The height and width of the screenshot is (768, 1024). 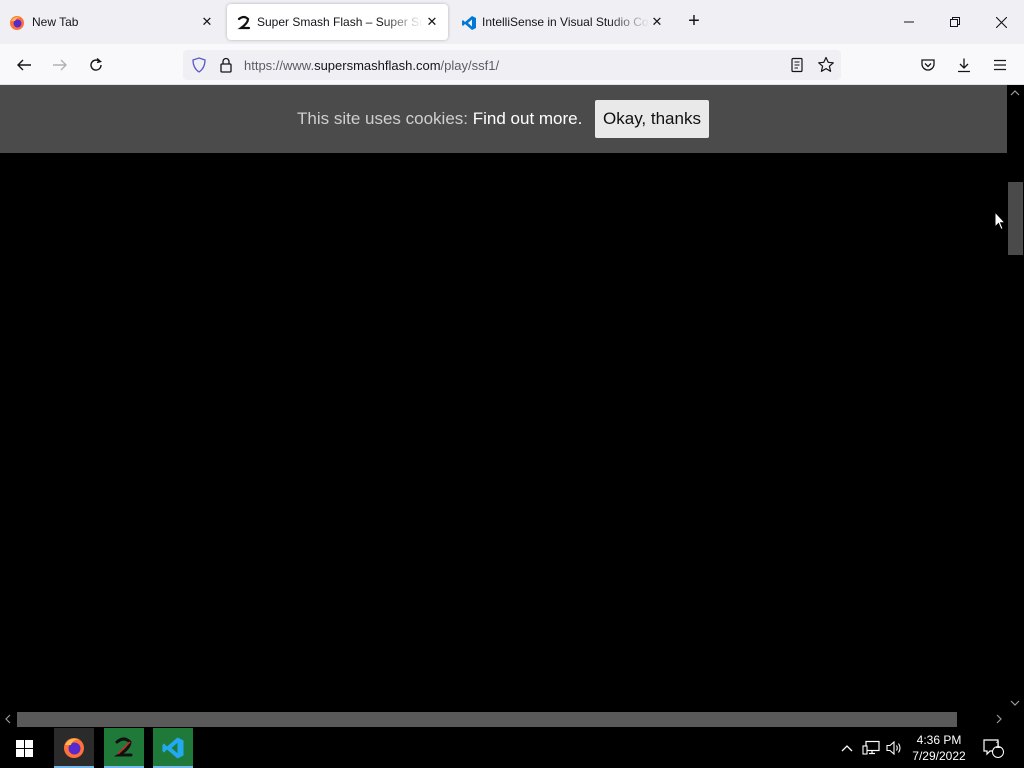 I want to click on minimize-icon, so click(x=909, y=22).